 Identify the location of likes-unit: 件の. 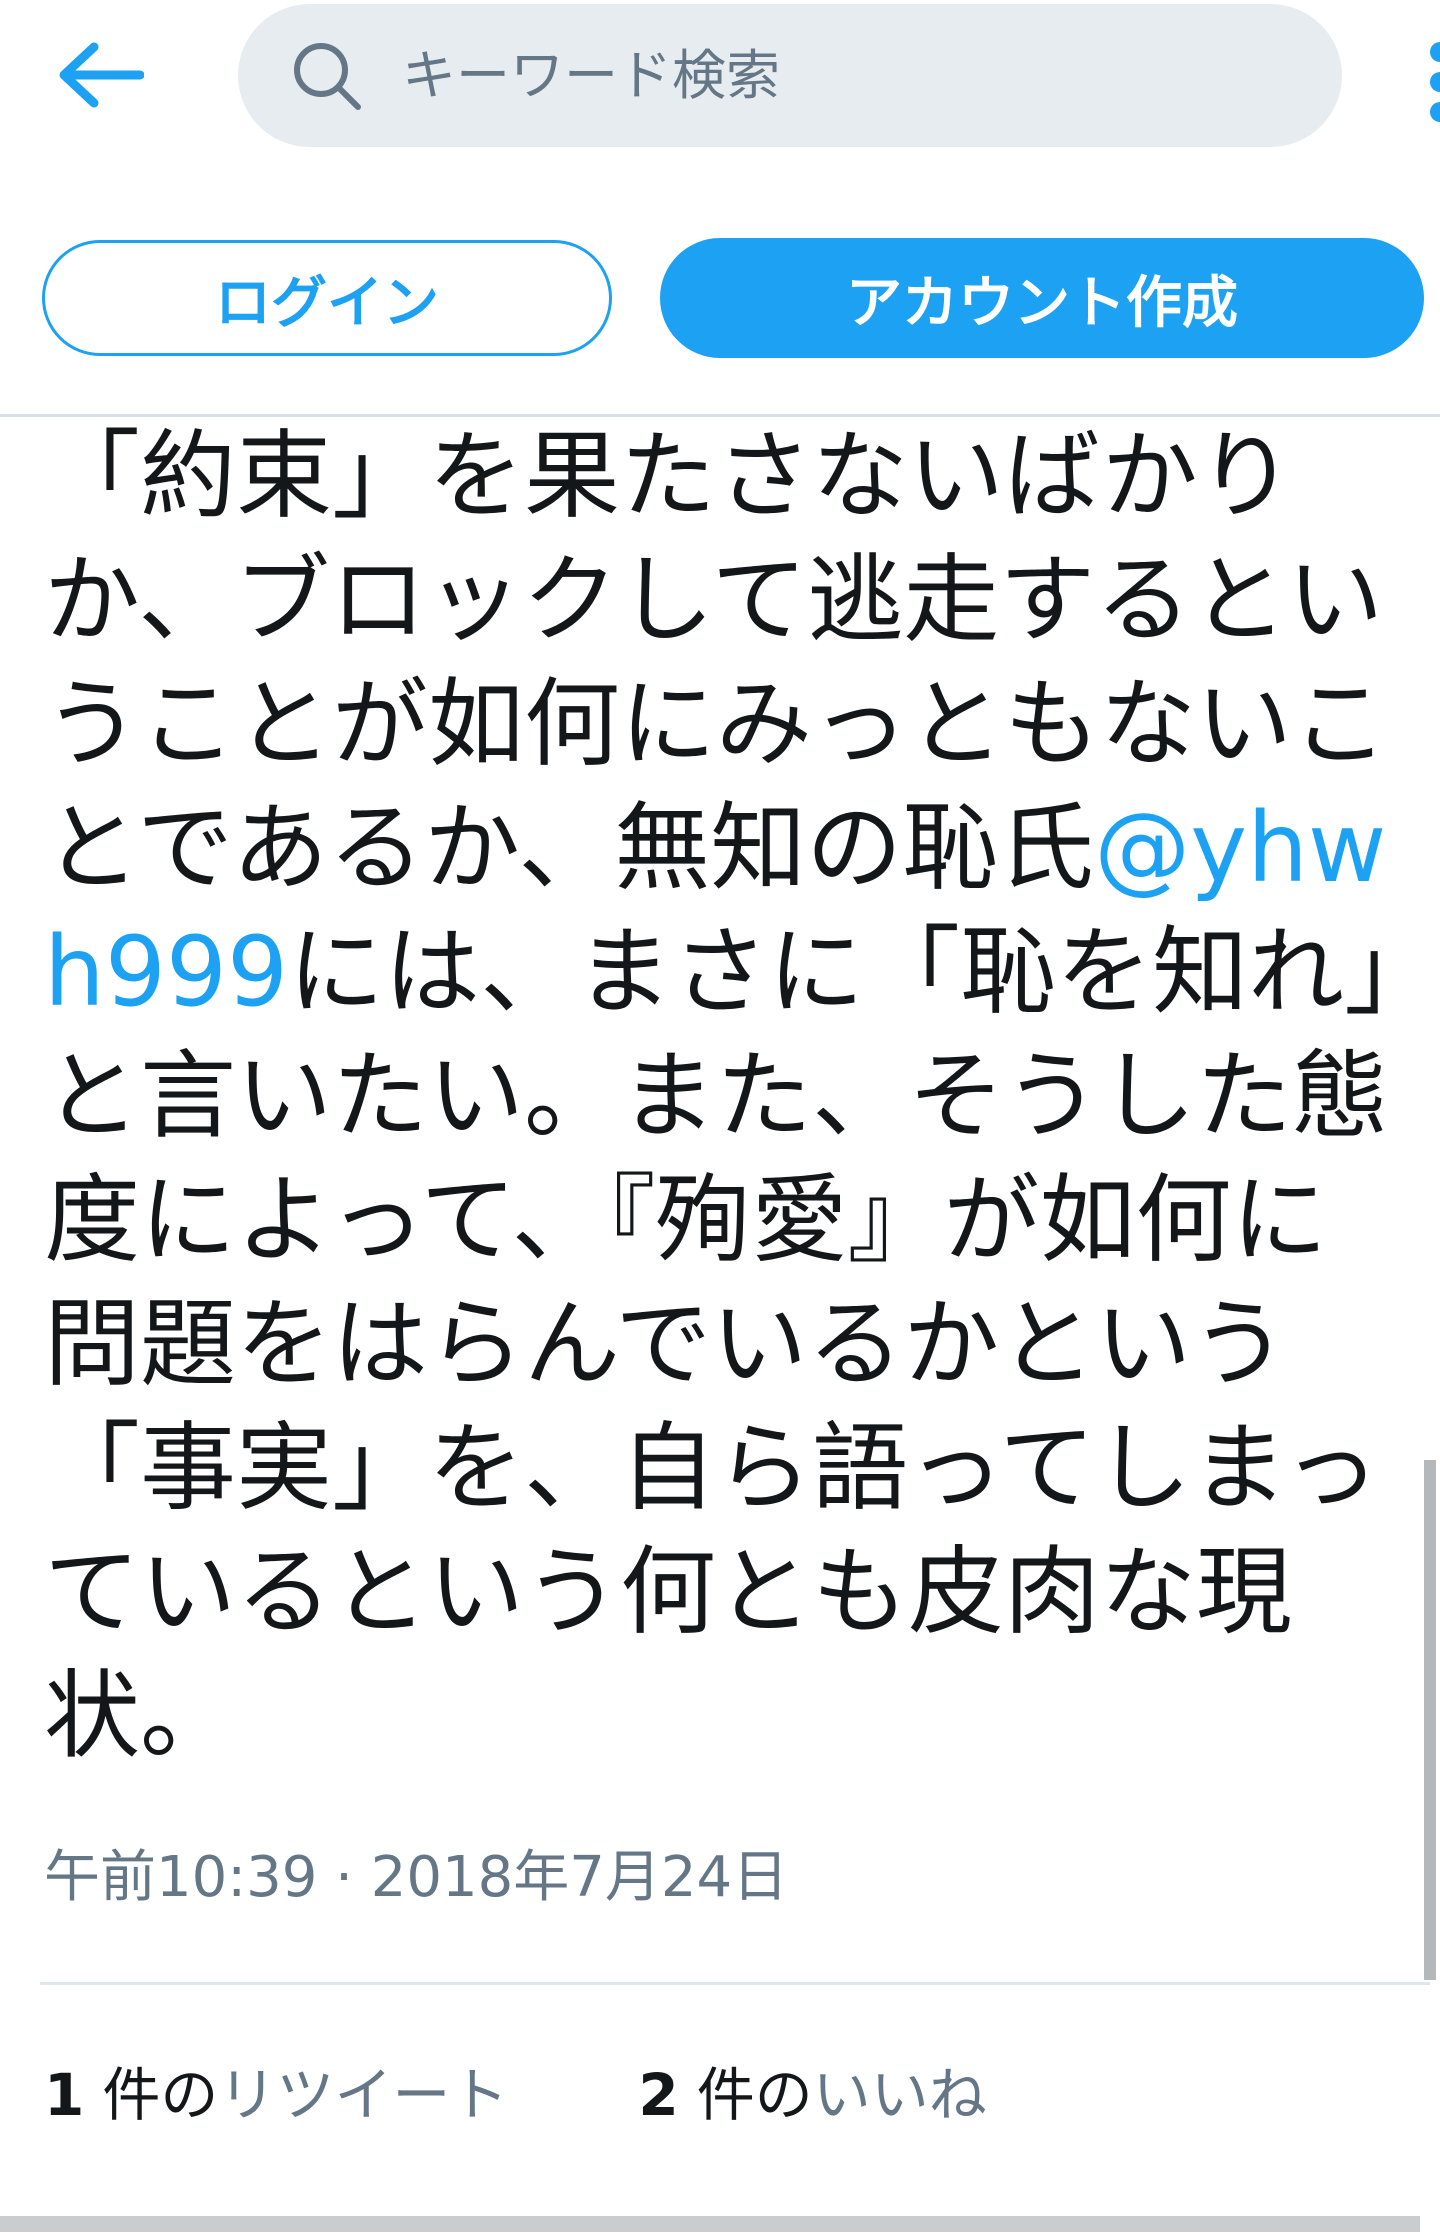
(754, 2095).